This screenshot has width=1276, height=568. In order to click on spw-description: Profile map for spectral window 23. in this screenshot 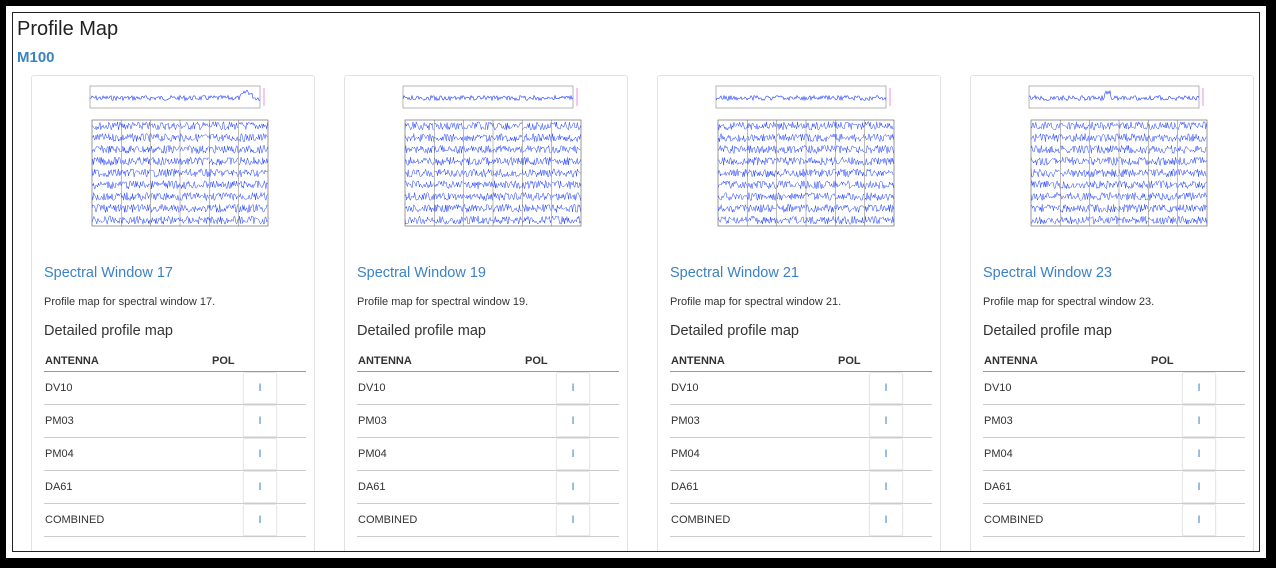, I will do `click(1069, 302)`.